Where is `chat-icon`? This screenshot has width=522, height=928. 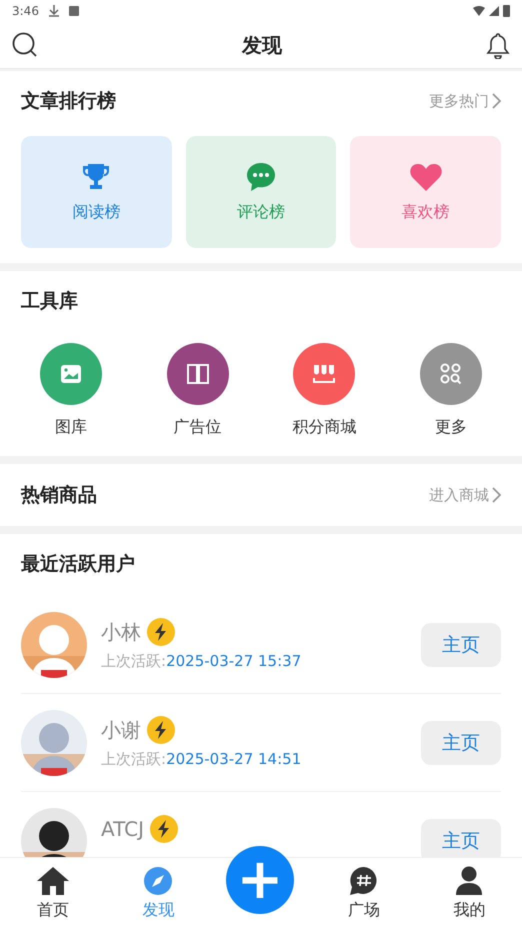 chat-icon is located at coordinates (261, 177).